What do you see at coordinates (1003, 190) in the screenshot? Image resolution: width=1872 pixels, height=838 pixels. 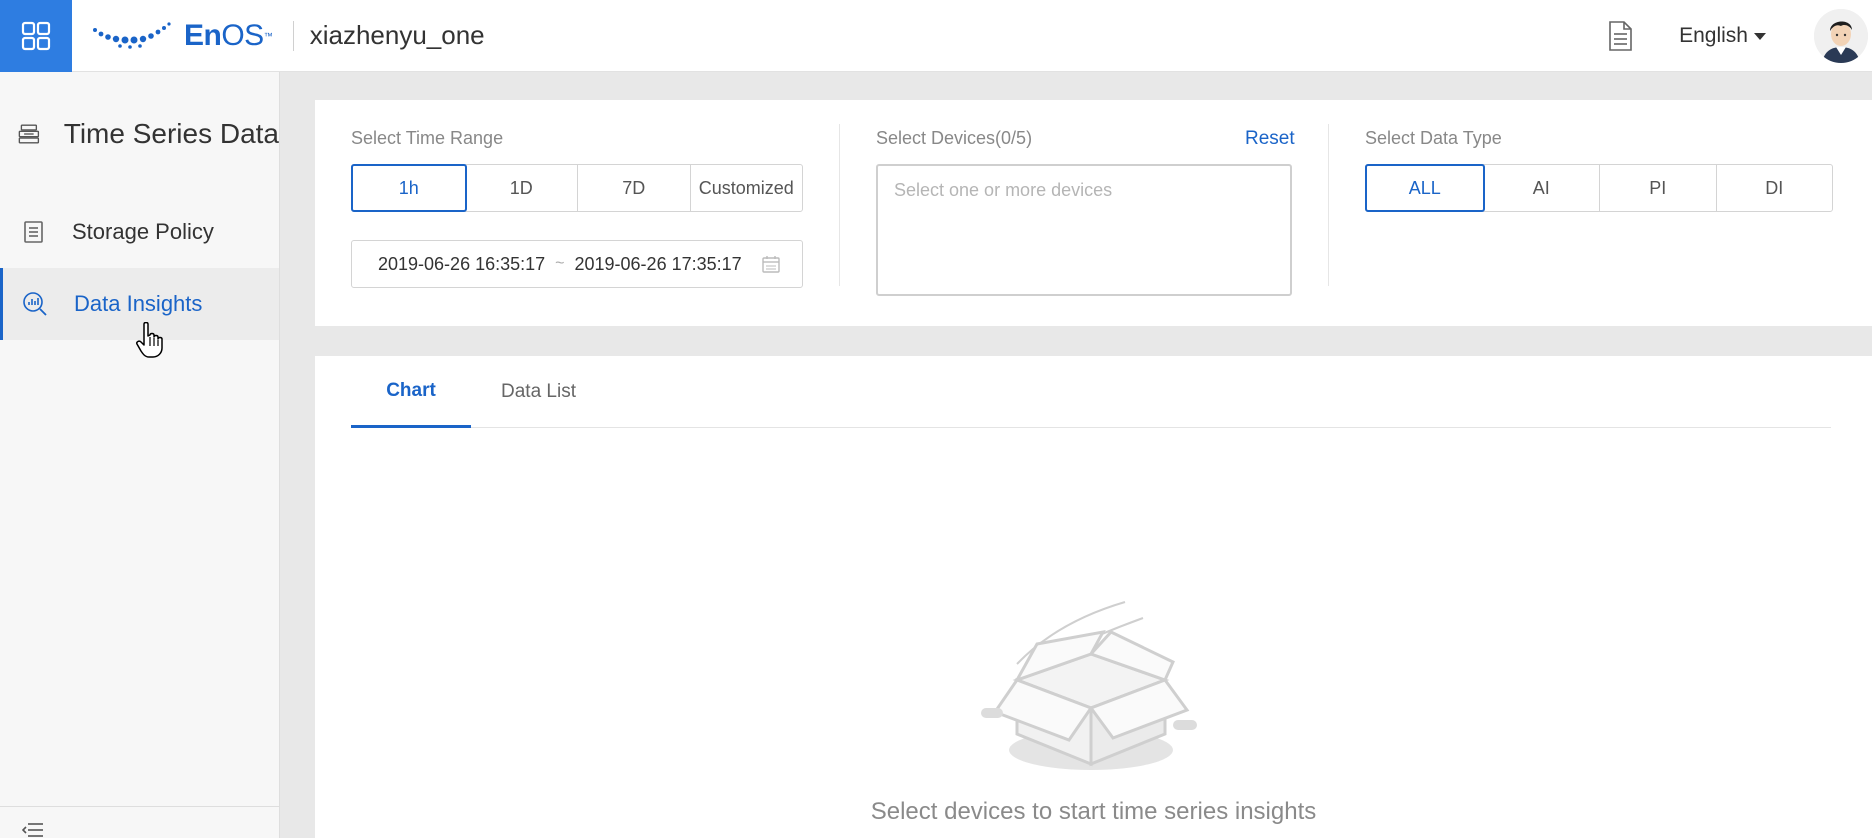 I see `device-placeholder: Select one or more devices` at bounding box center [1003, 190].